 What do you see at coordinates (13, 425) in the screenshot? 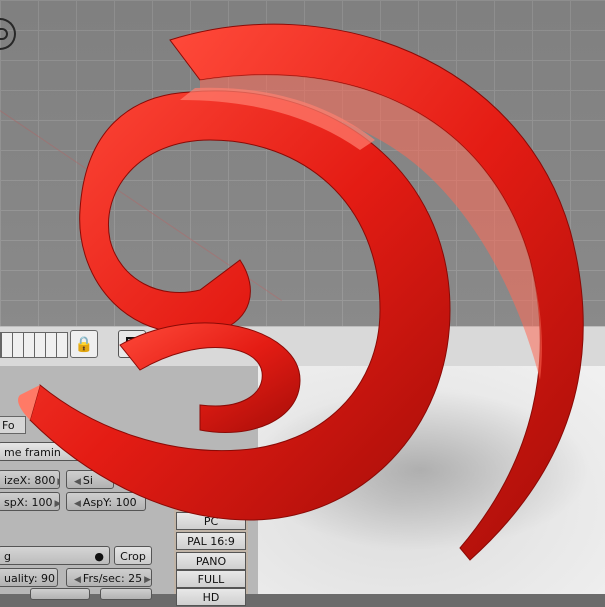
I see `format-tab: Fo` at bounding box center [13, 425].